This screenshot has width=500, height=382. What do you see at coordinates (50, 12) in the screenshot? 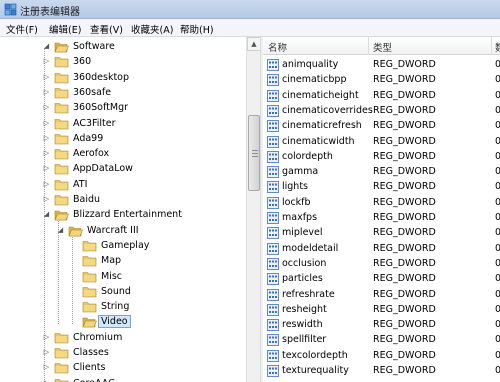
I see `window-title: 注册表编辑器` at bounding box center [50, 12].